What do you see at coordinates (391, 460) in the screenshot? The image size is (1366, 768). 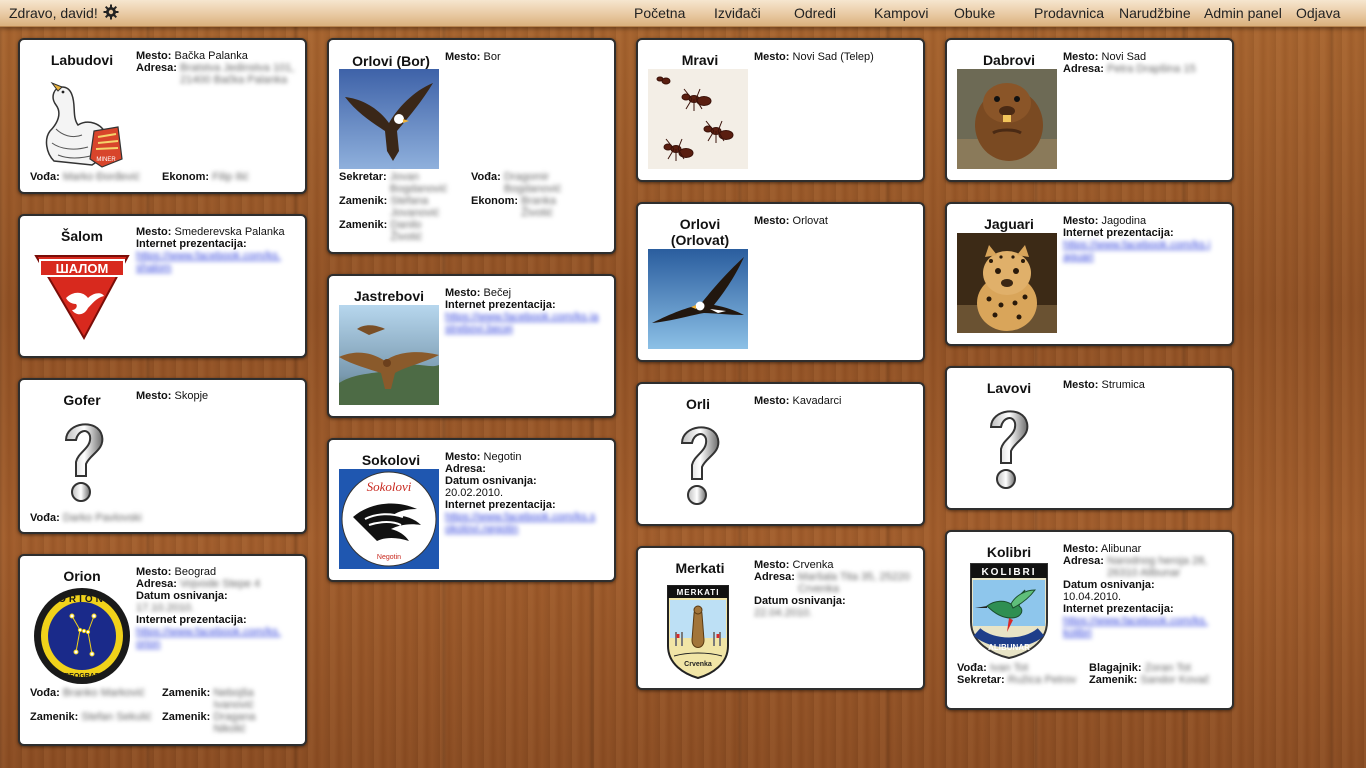 I see `unit-name: Sokolovi` at bounding box center [391, 460].